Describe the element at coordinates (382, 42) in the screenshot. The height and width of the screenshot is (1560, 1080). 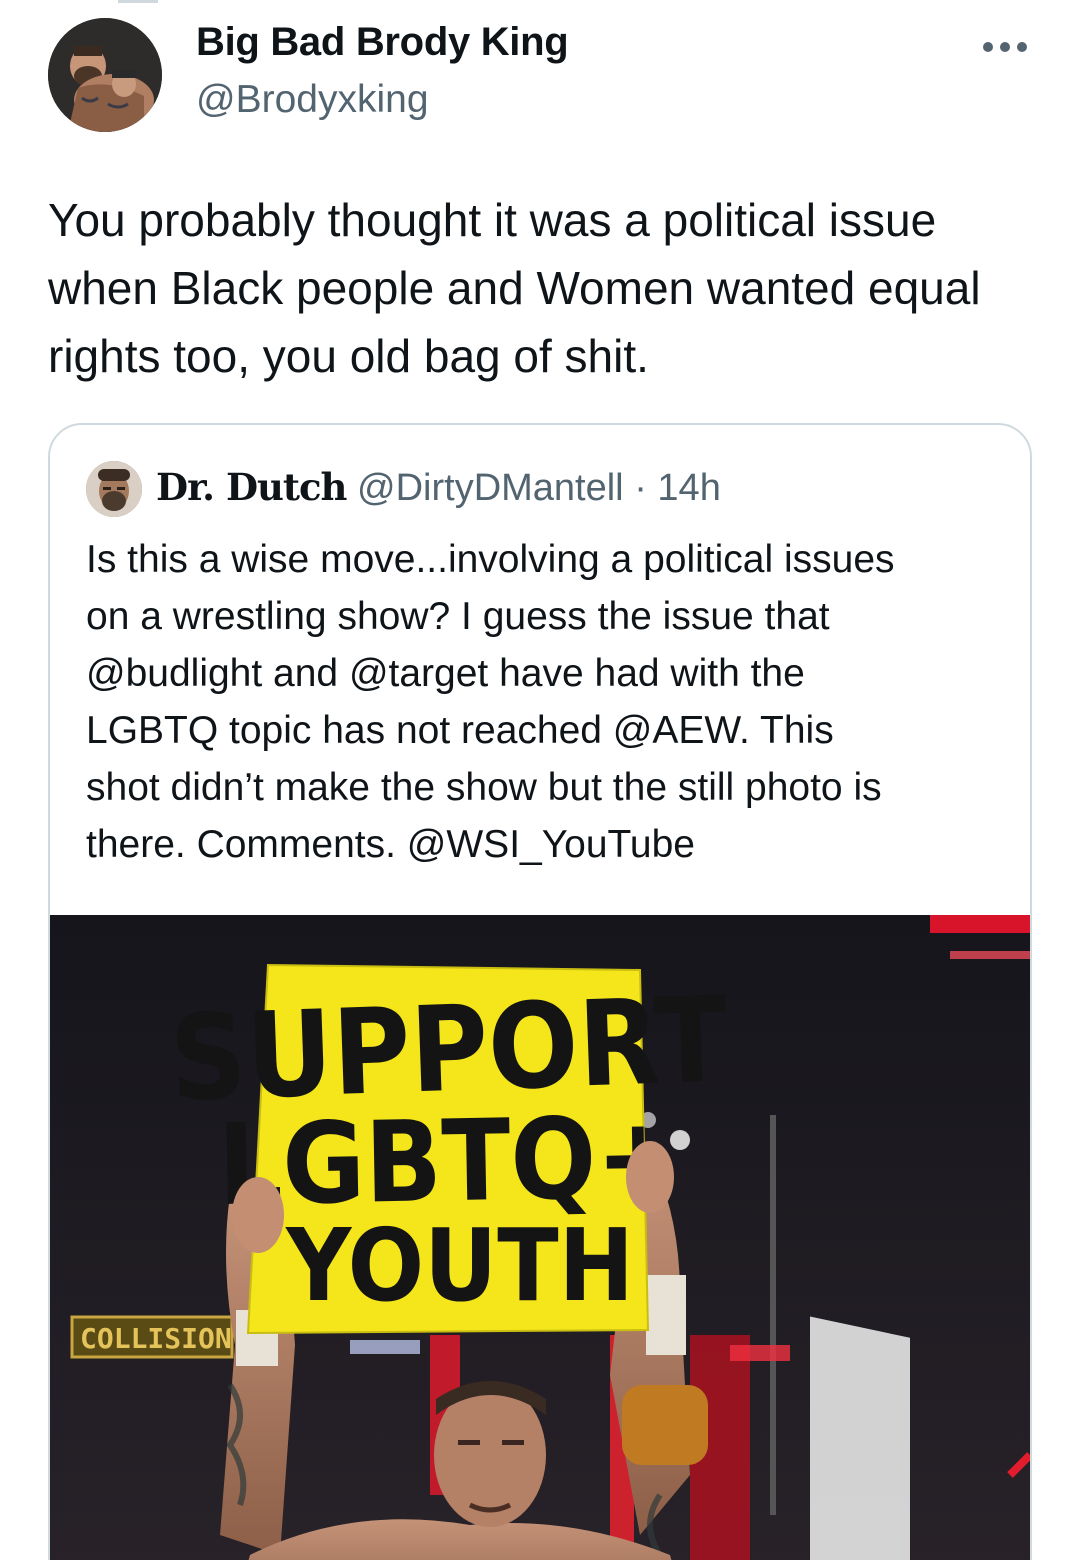
I see `author-display-name: Big Bad Brody King` at that location.